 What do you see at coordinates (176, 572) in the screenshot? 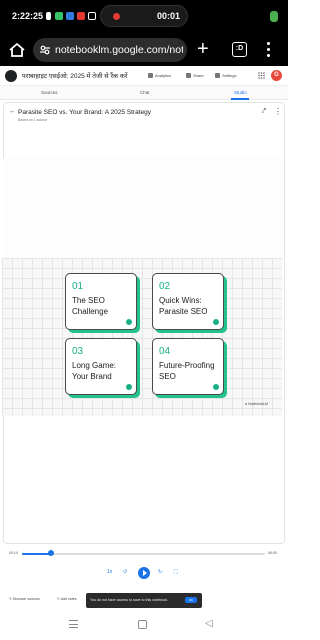
I see `fullscreen-icon: ⛶` at bounding box center [176, 572].